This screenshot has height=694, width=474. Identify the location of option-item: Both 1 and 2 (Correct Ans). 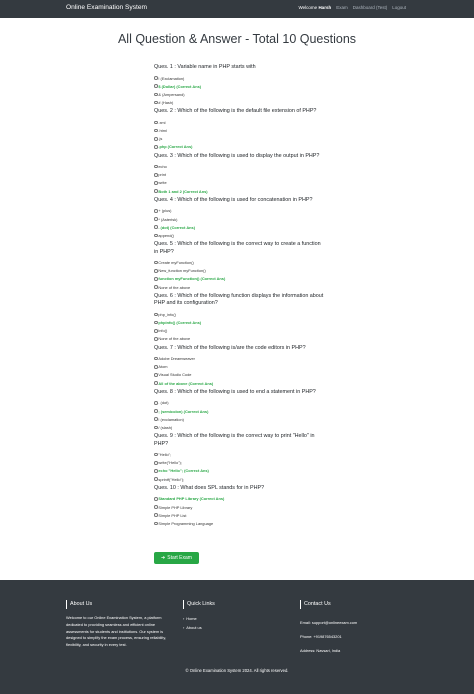
(239, 191).